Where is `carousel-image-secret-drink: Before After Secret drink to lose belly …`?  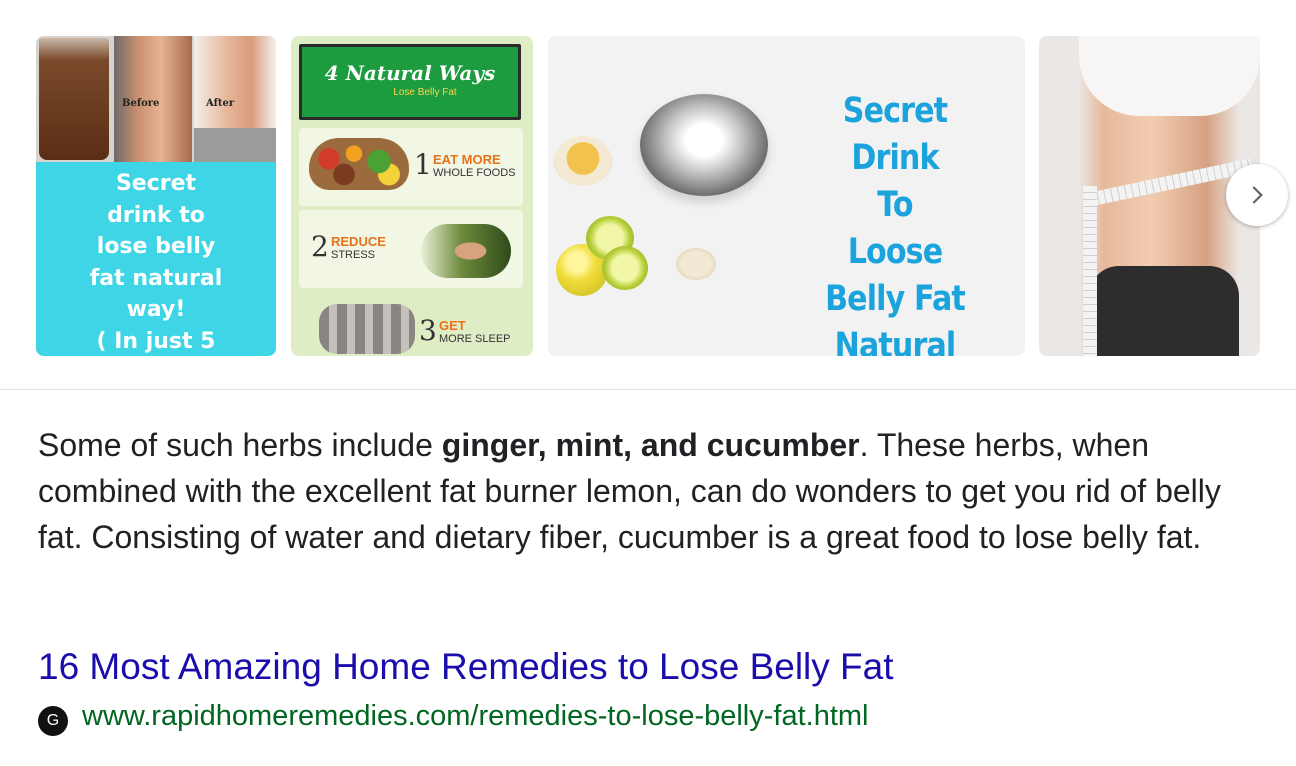 carousel-image-secret-drink: Before After Secret drink to lose belly … is located at coordinates (156, 196).